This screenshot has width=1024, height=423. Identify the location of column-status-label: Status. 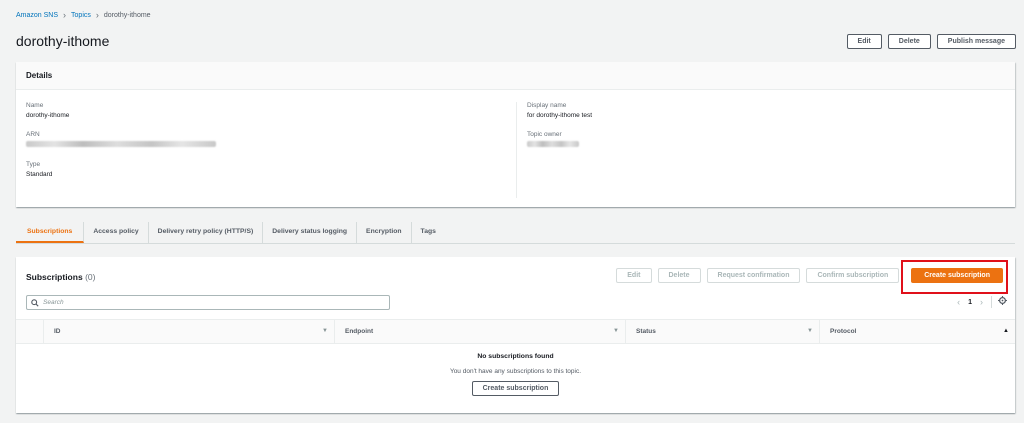
(646, 331).